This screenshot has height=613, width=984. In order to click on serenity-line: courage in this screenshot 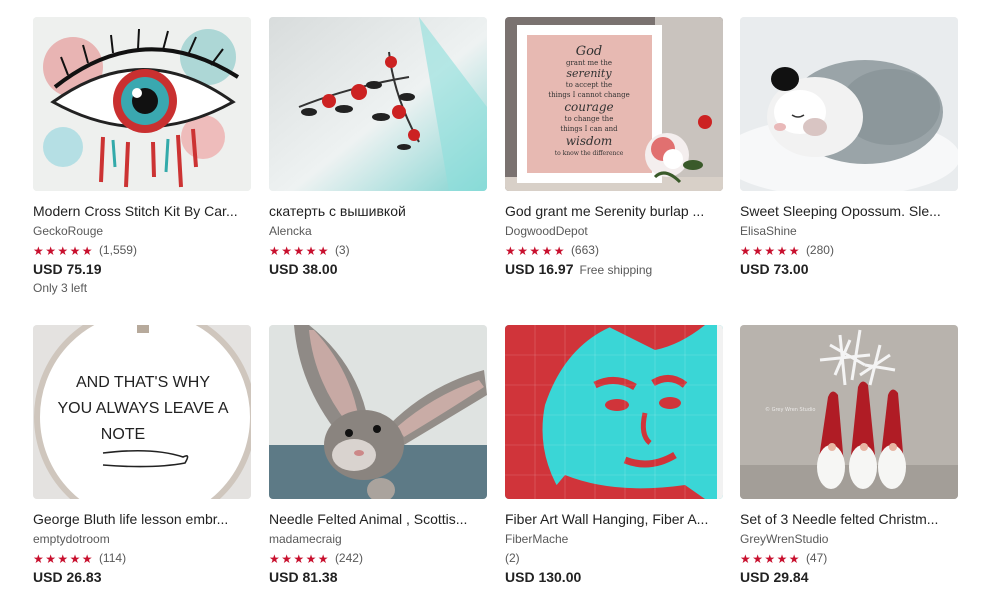, I will do `click(588, 107)`.